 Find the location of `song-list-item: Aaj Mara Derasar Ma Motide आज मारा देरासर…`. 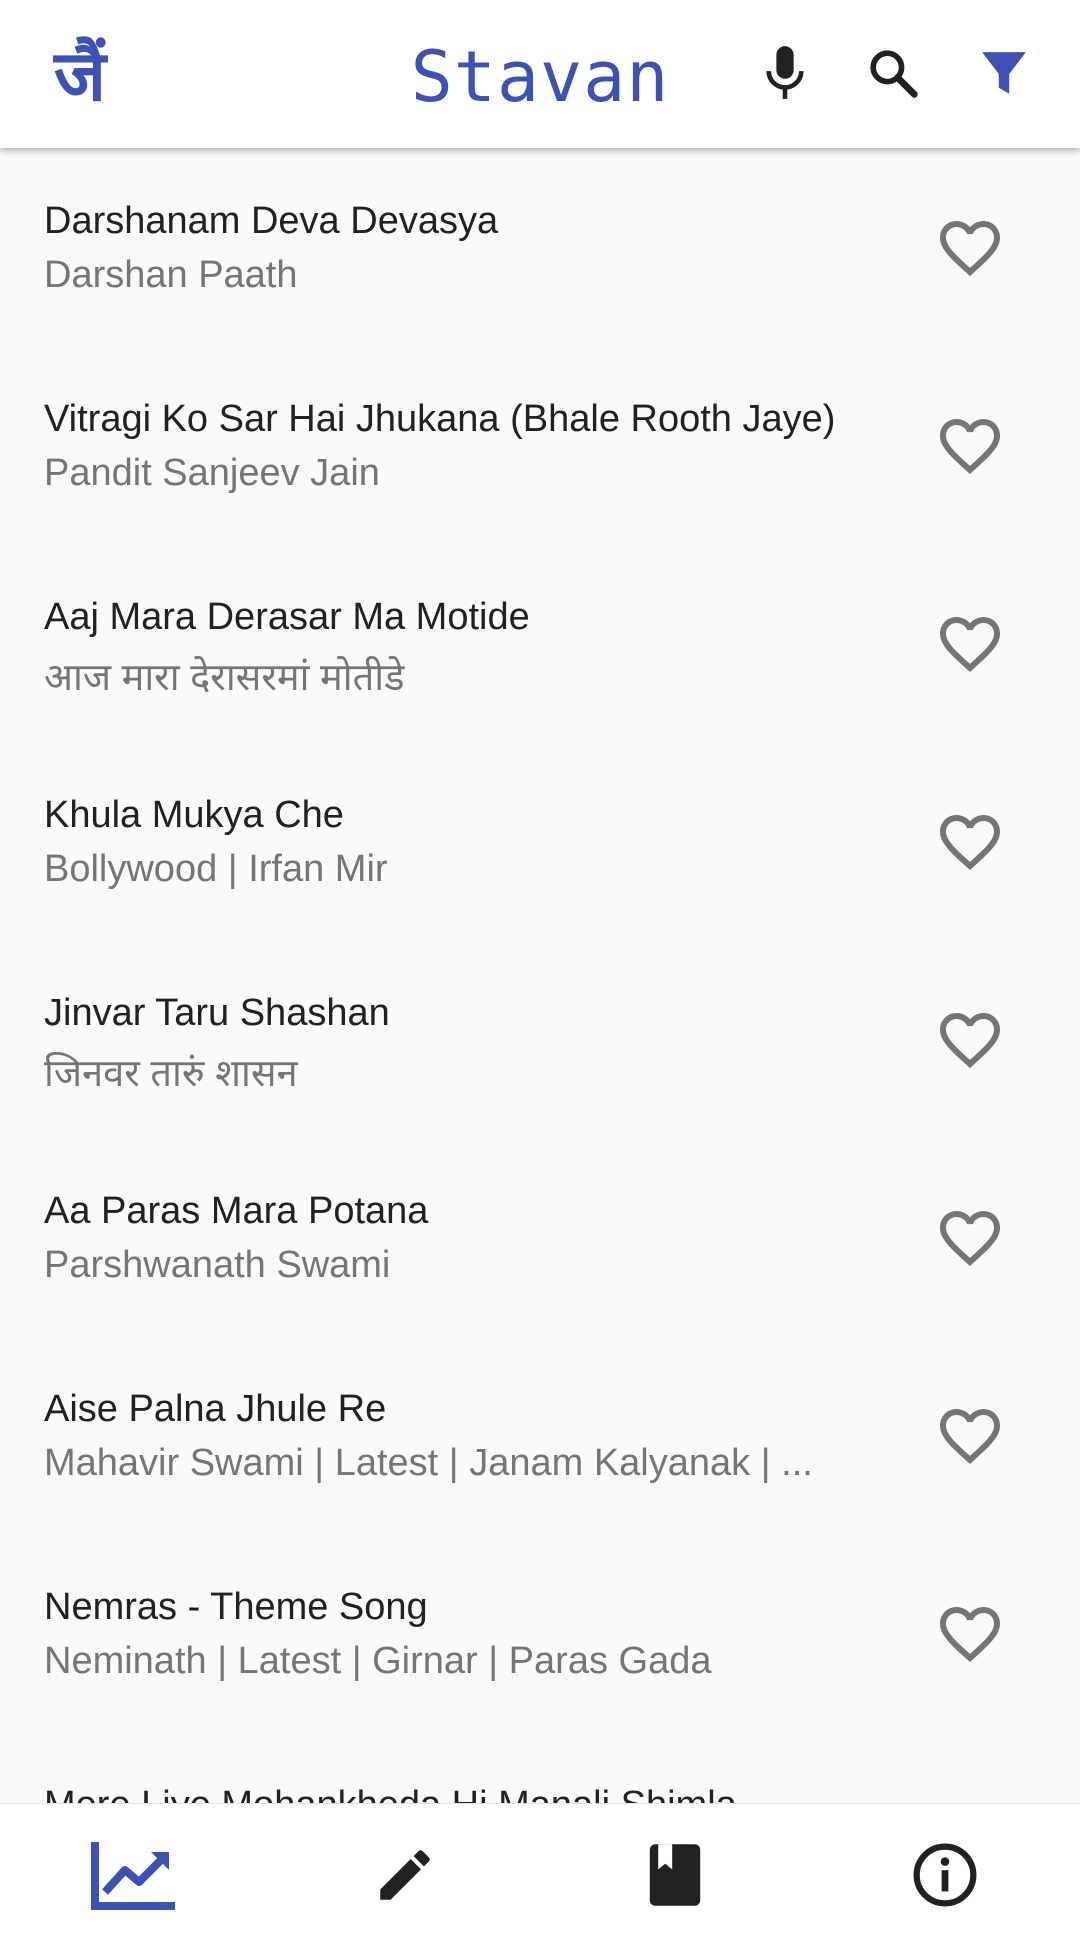

song-list-item: Aaj Mara Derasar Ma Motide आज मारा देरासर… is located at coordinates (540, 643).